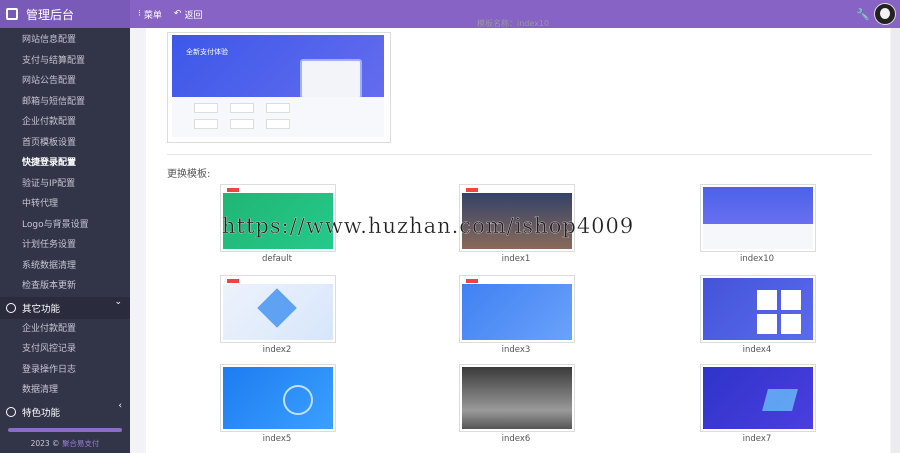  I want to click on back-button: ↶ 返回, so click(188, 14).